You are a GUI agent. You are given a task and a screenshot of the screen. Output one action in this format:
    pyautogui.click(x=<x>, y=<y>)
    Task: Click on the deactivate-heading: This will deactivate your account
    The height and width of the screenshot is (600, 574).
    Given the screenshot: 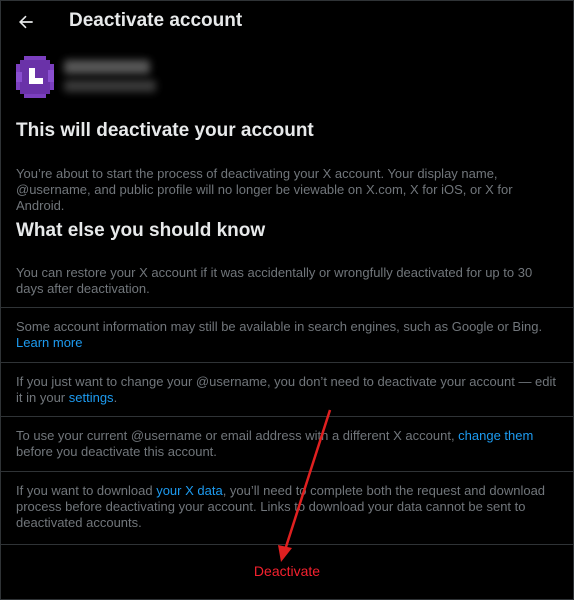 What is the action you would take?
    pyautogui.click(x=165, y=130)
    